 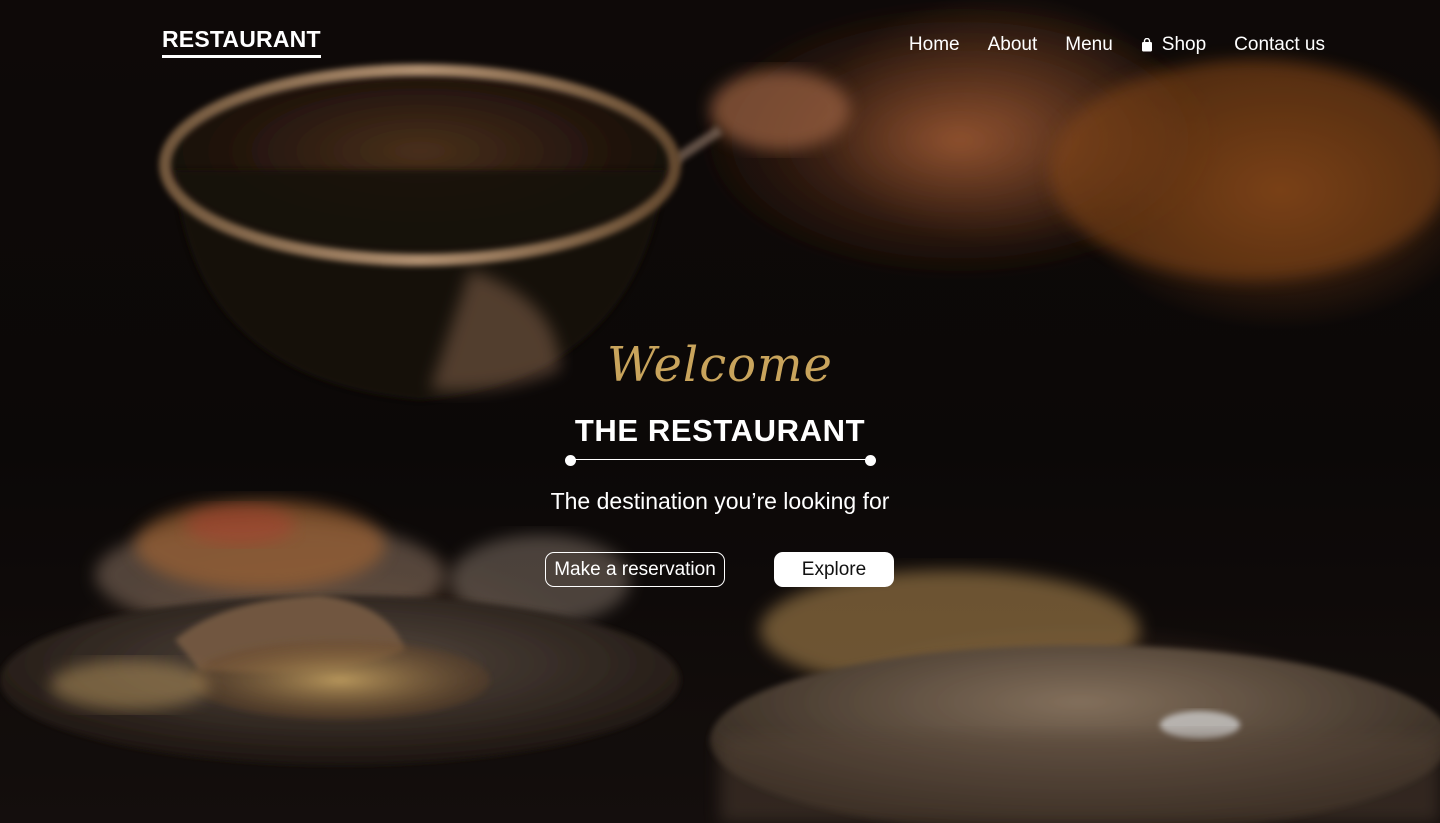 I want to click on nav-home: Home, so click(x=934, y=45).